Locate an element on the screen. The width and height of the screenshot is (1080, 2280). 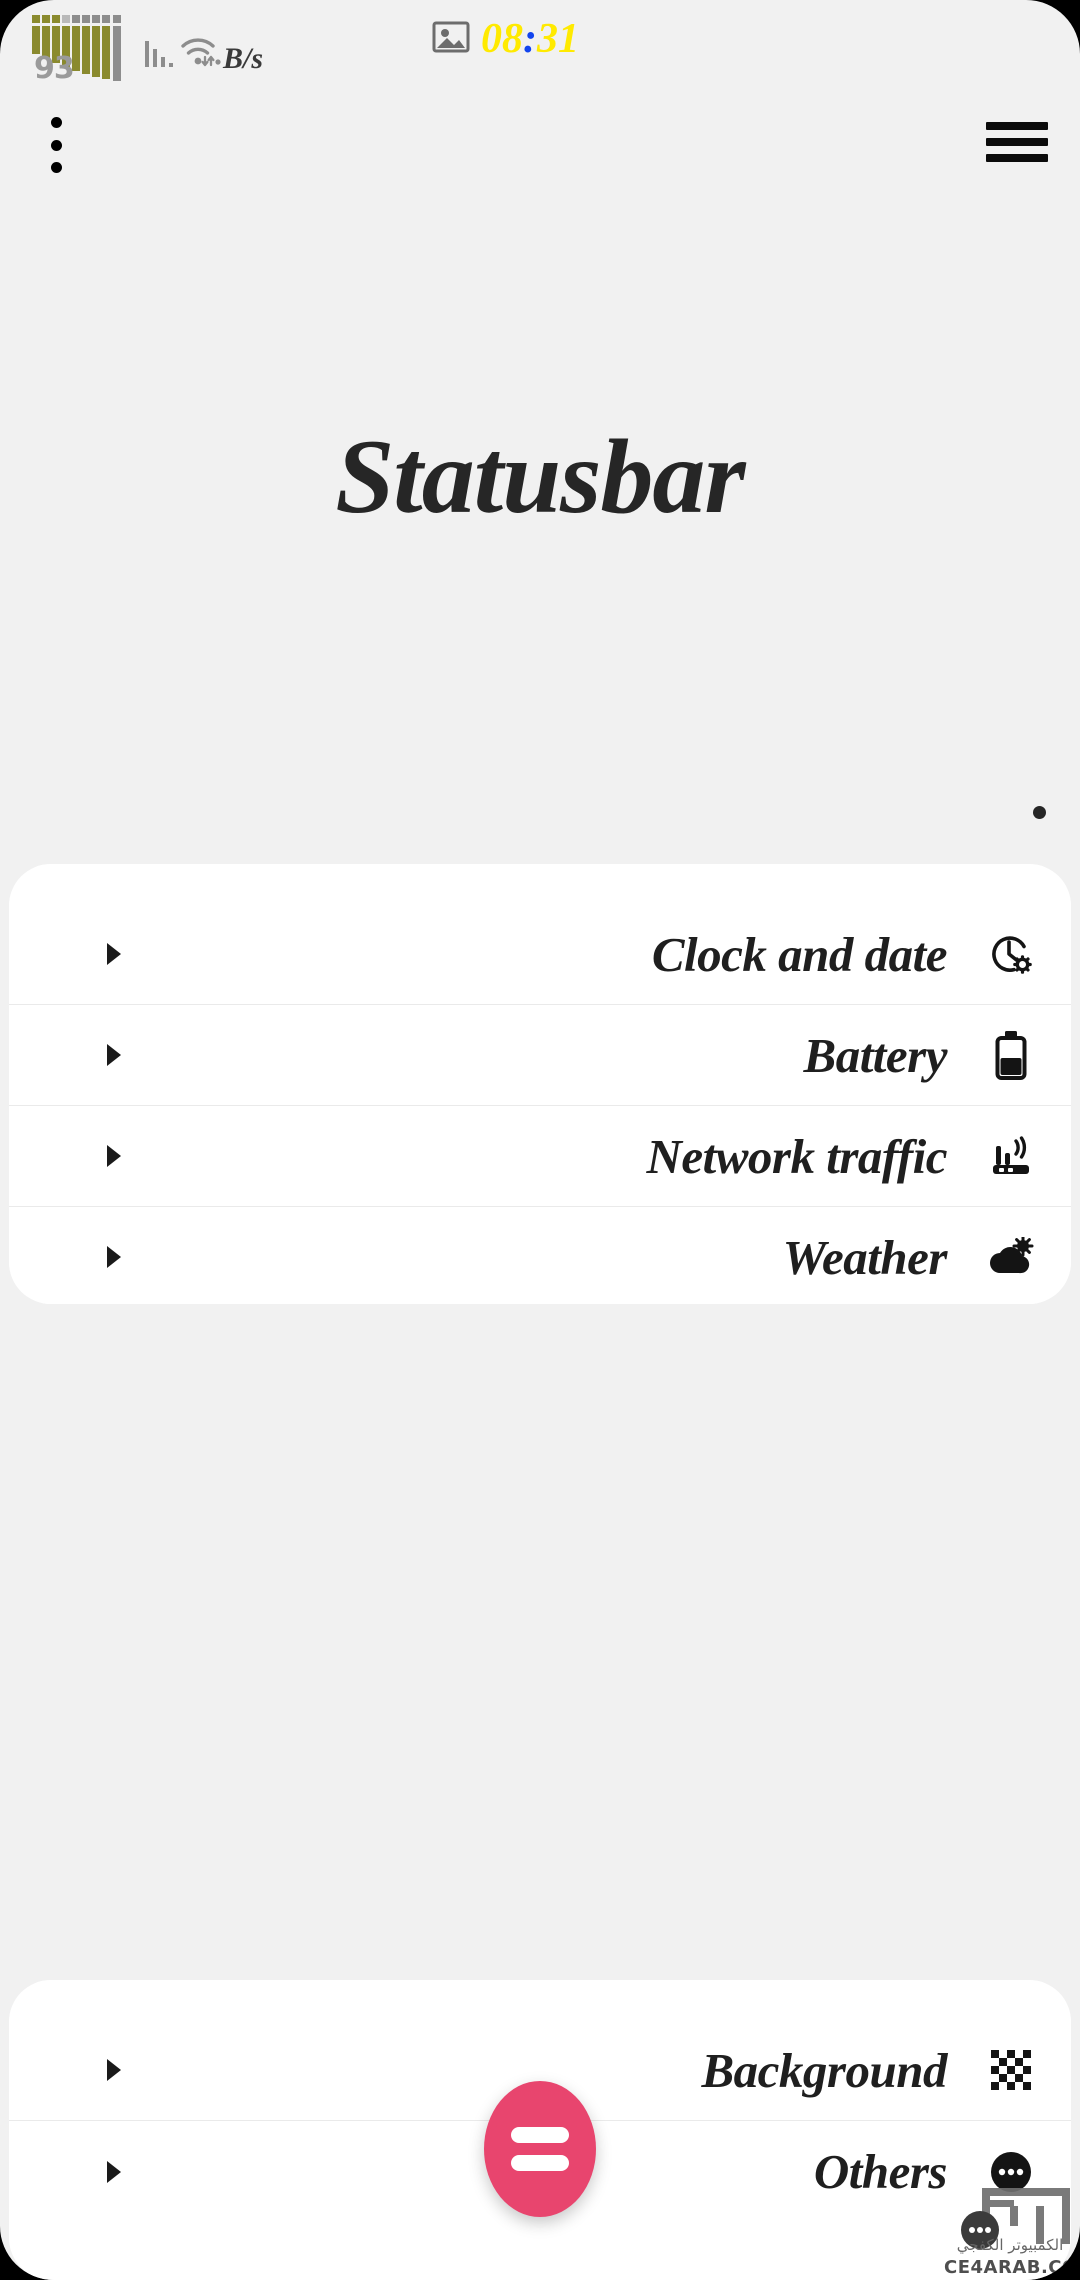
clock-hours: 08 is located at coordinates (502, 39).